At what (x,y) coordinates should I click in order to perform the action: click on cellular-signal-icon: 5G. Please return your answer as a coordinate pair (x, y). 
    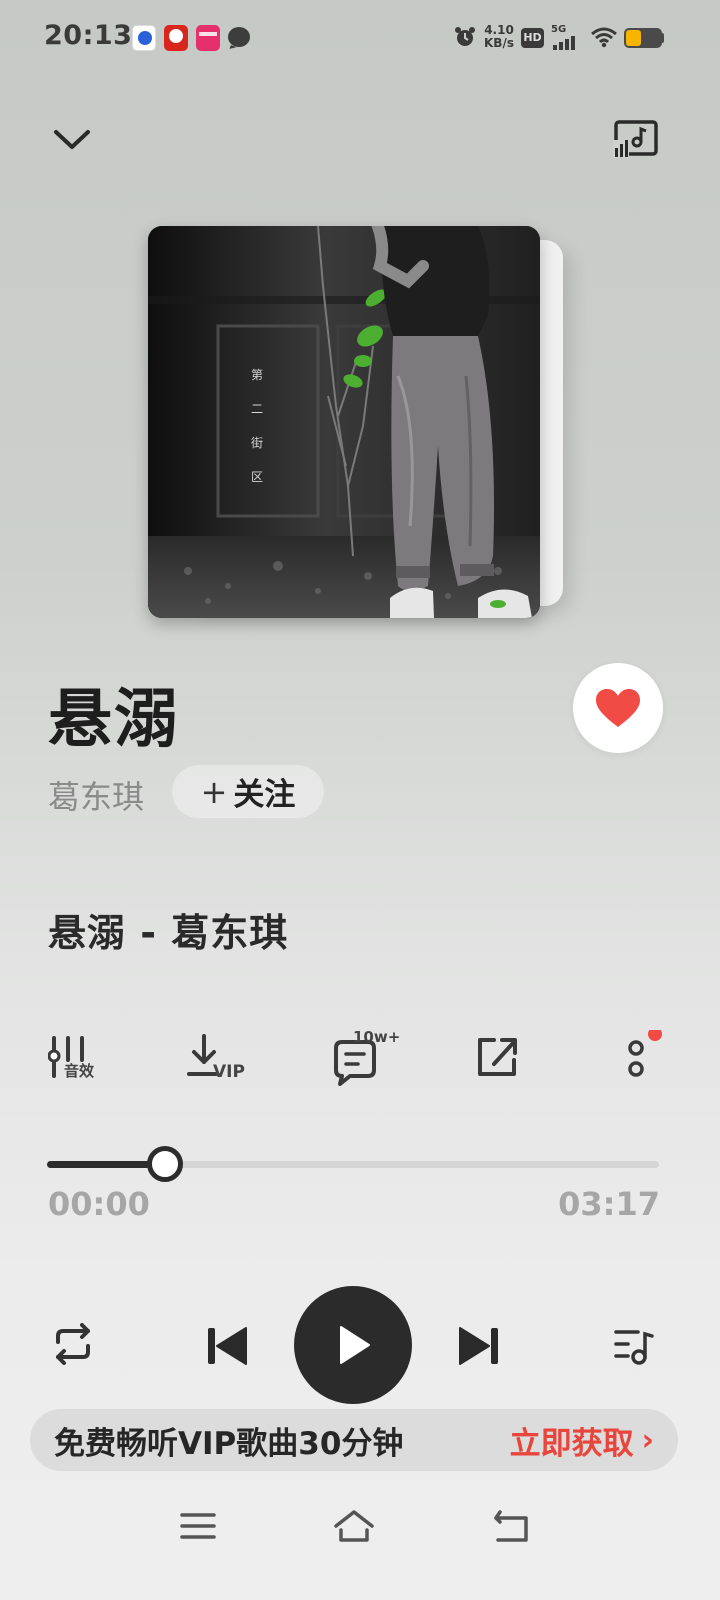
    Looking at the image, I should click on (565, 39).